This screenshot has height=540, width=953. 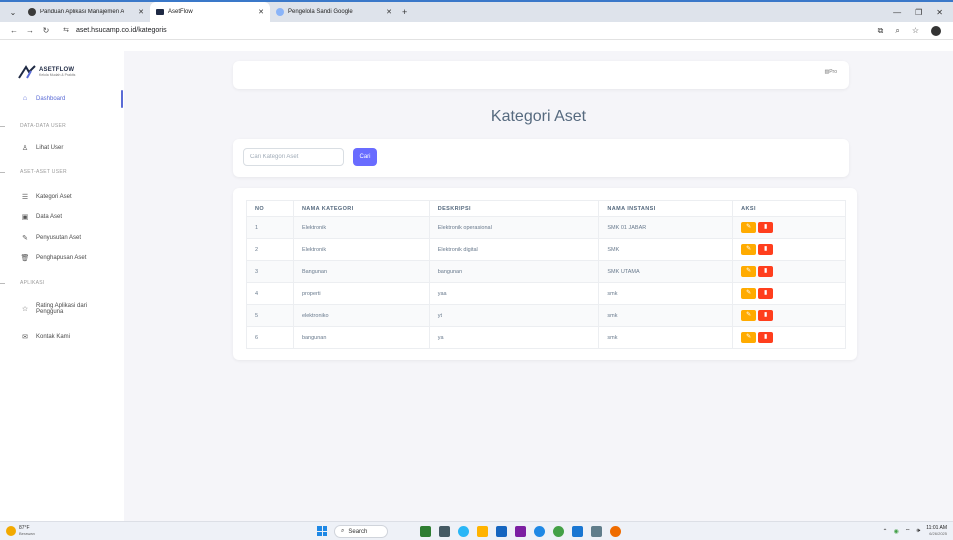 I want to click on header-no: NO, so click(x=270, y=208).